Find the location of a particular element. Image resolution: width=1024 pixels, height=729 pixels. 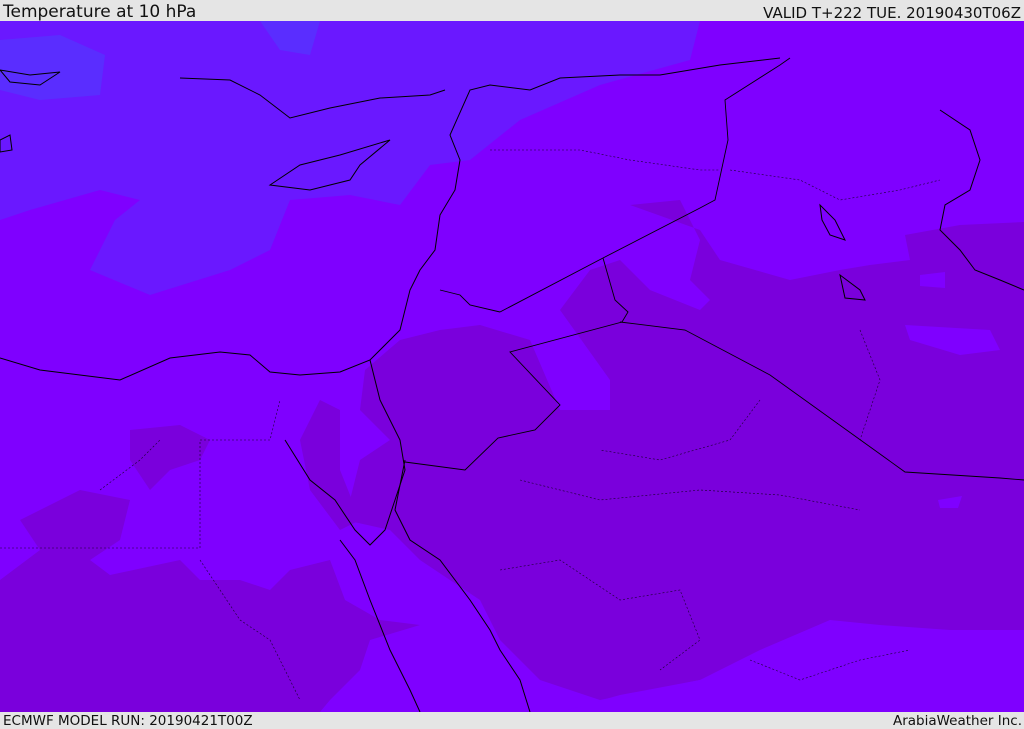

map-title: Temperature at 10 hPa is located at coordinates (100, 12).